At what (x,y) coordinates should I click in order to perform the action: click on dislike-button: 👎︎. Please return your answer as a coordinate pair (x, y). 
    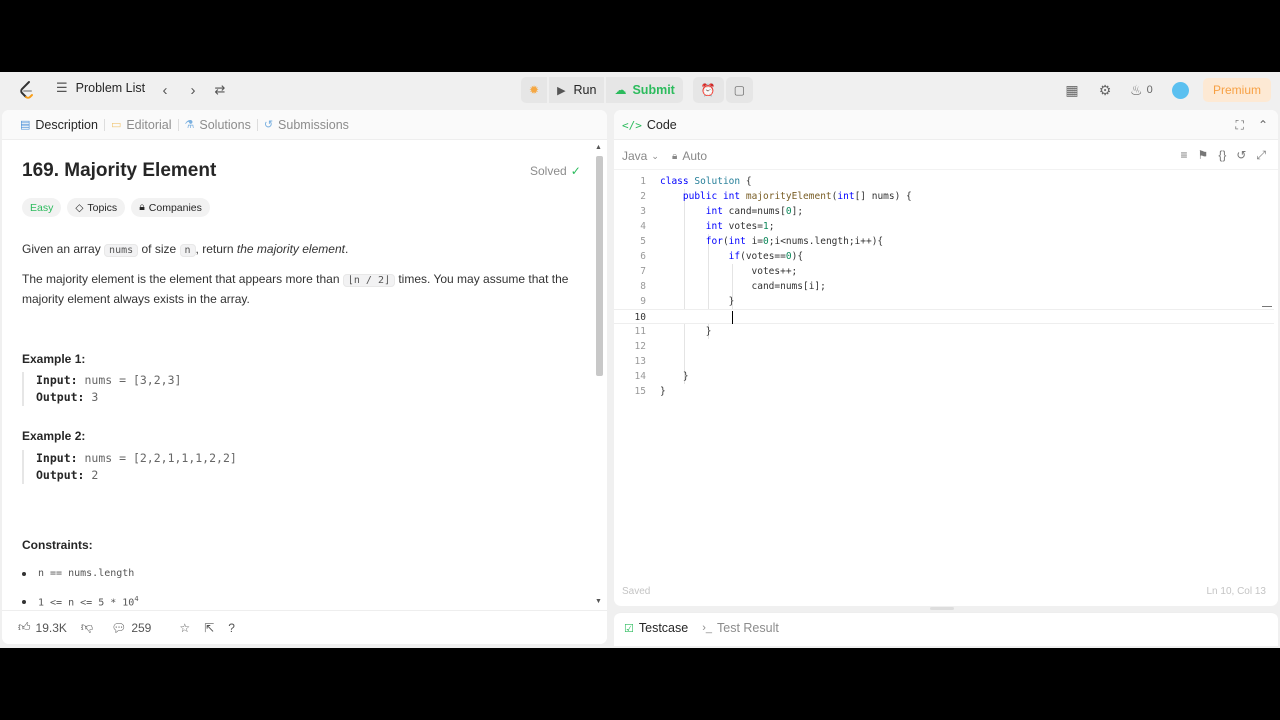
    Looking at the image, I should click on (87, 627).